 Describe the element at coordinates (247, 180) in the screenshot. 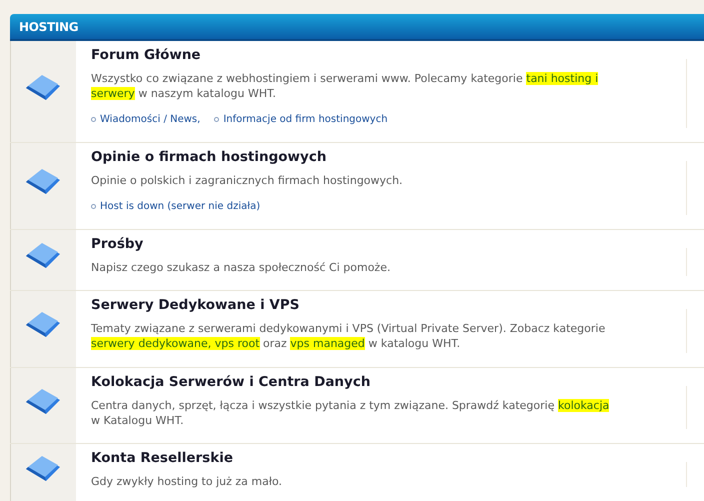

I see `forum-description: Opinie o polskich i zagranicznych firmach hostingowych.` at that location.